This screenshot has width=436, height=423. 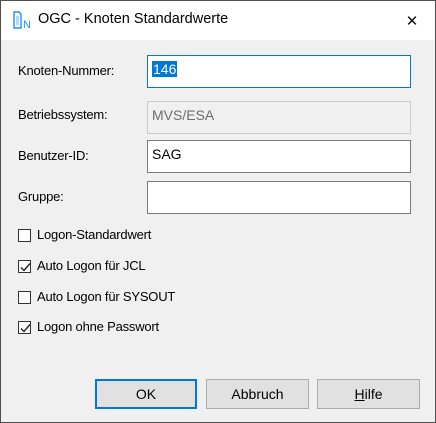 I want to click on ok-button-label: OK, so click(x=146, y=394).